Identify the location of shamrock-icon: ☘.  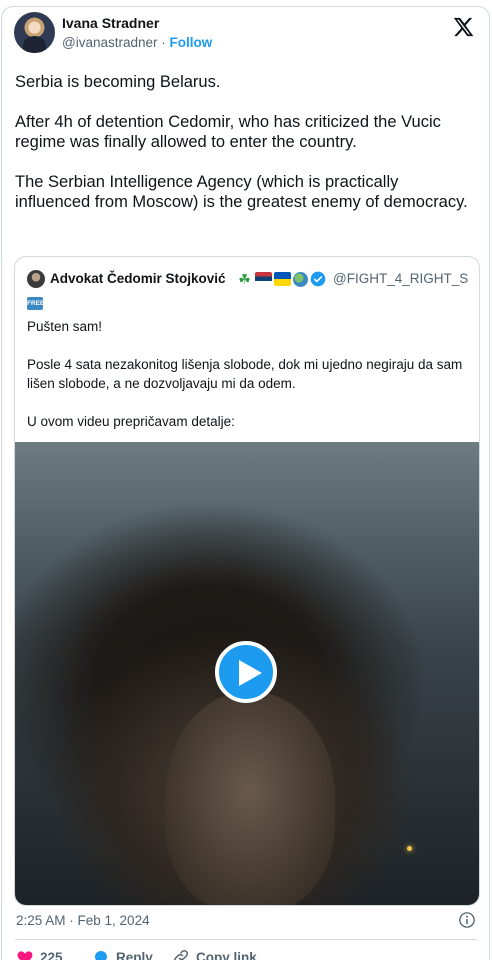
(244, 279).